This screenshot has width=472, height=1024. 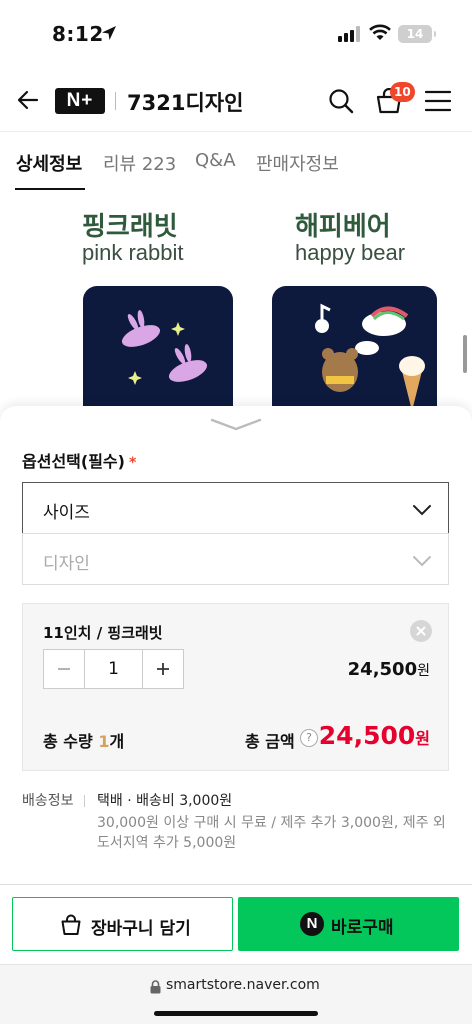 What do you see at coordinates (28, 102) in the screenshot?
I see `back-arrow-icon` at bounding box center [28, 102].